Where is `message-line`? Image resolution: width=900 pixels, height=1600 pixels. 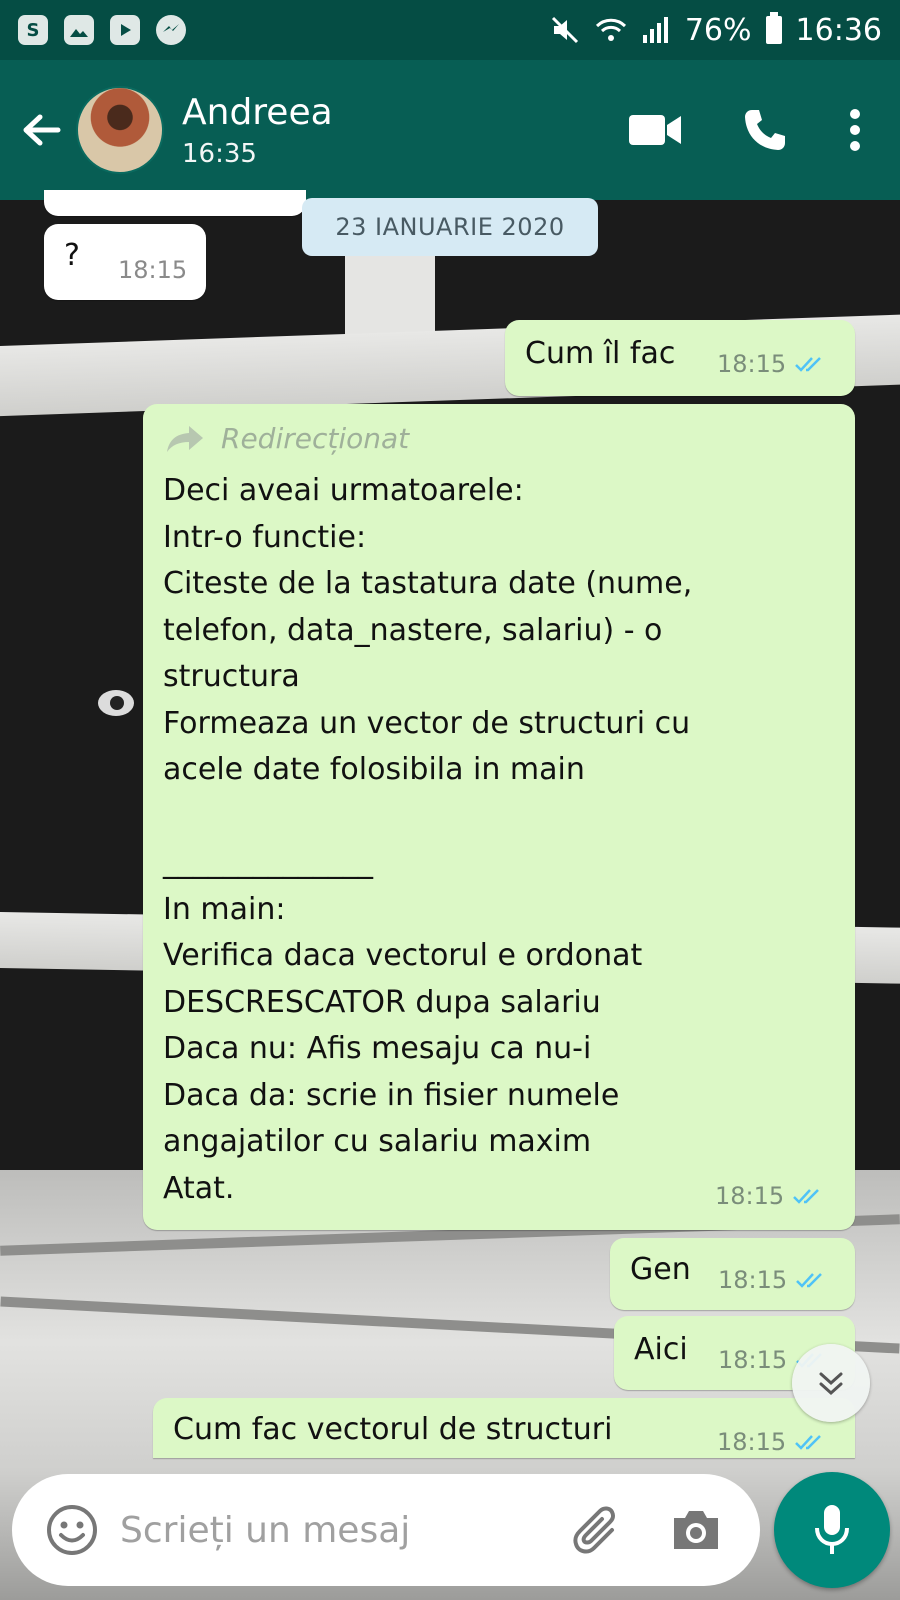
message-line is located at coordinates (427, 817).